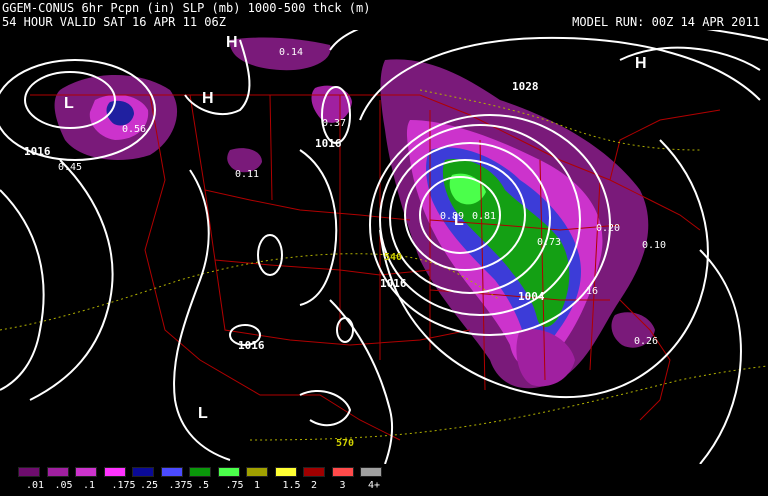 The image size is (768, 496). Describe the element at coordinates (608, 228) in the screenshot. I see `precip-max-label: 0.20` at that location.